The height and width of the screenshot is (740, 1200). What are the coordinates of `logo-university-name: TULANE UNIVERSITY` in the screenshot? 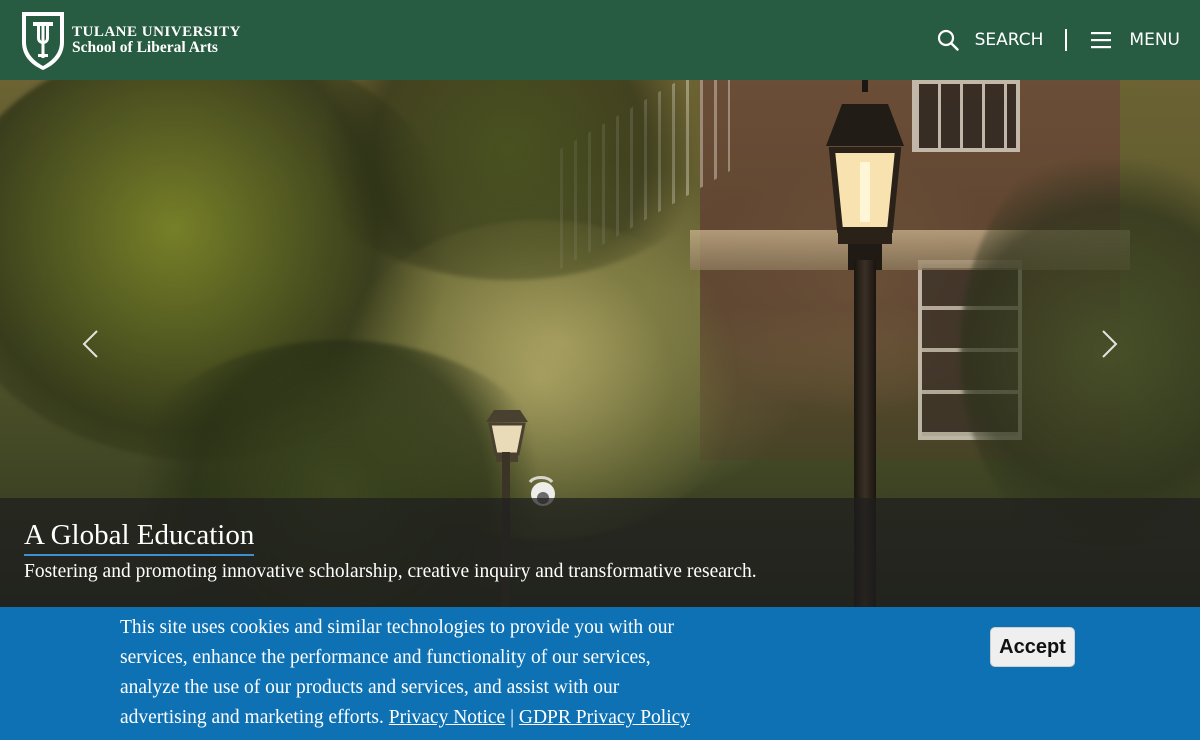 It's located at (156, 32).